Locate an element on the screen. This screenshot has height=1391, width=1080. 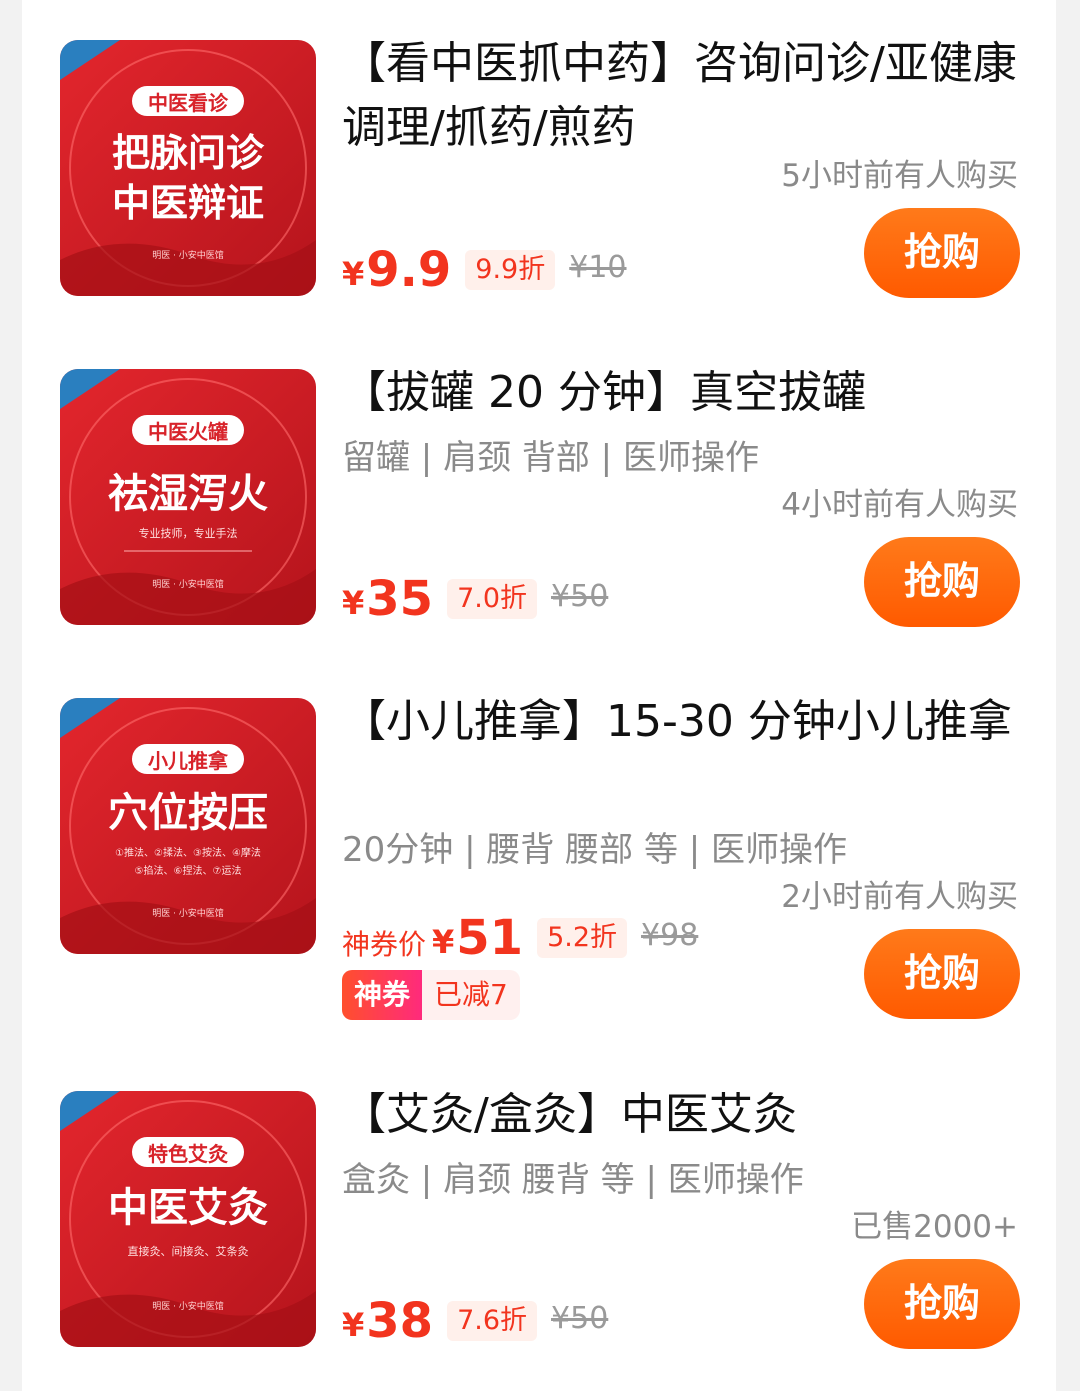
coupon-tag: 神券 is located at coordinates (382, 995).